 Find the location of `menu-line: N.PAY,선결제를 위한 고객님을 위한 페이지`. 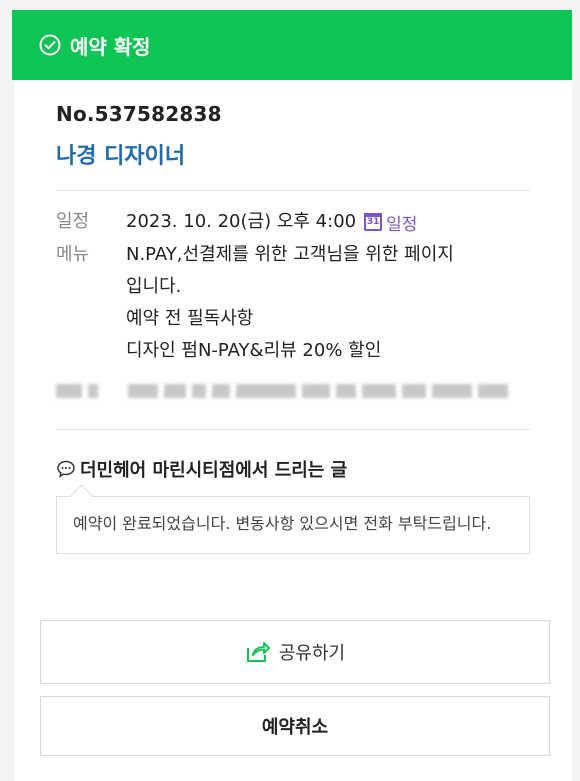

menu-line: N.PAY,선결제를 위한 고객님을 위한 페이지 is located at coordinates (290, 254).